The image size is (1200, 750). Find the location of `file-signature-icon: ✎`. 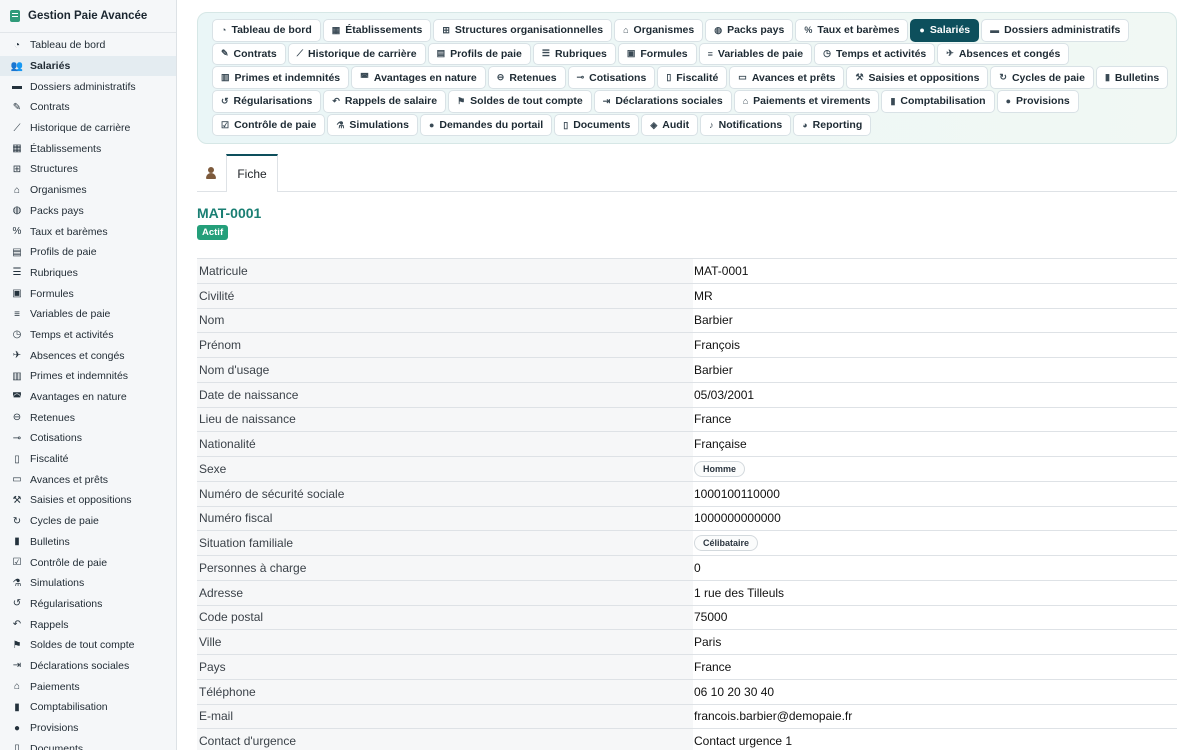

file-signature-icon: ✎ is located at coordinates (225, 53).